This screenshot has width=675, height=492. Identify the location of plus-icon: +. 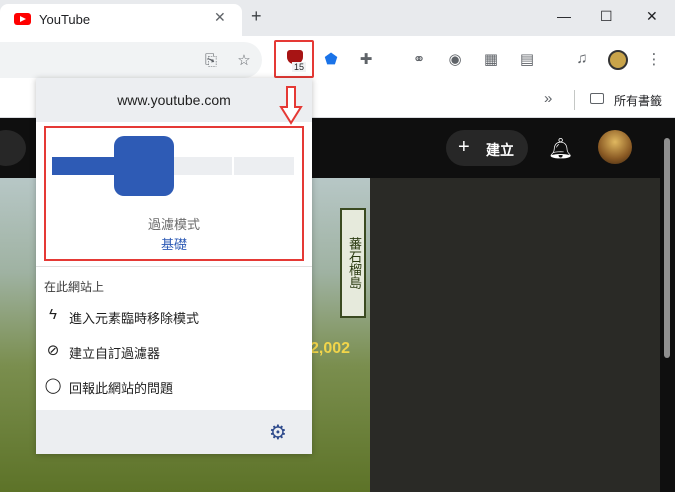
(464, 147).